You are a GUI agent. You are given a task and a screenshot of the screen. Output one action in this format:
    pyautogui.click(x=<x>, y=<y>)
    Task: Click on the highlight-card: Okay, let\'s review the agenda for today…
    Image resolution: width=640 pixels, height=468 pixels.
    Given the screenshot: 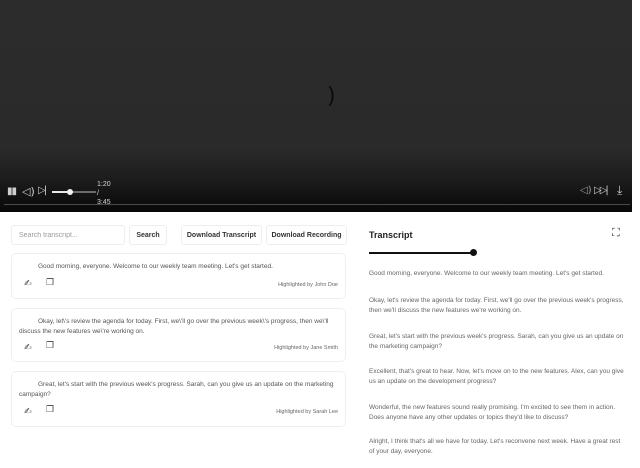 What is the action you would take?
    pyautogui.click(x=178, y=335)
    